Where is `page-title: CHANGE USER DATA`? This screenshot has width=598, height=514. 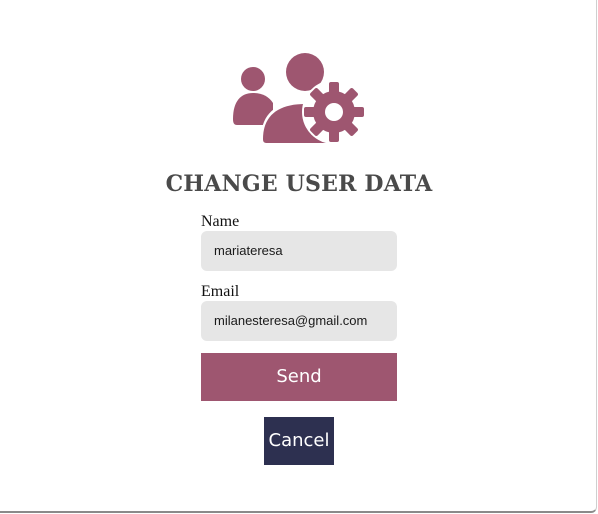 page-title: CHANGE USER DATA is located at coordinates (299, 184).